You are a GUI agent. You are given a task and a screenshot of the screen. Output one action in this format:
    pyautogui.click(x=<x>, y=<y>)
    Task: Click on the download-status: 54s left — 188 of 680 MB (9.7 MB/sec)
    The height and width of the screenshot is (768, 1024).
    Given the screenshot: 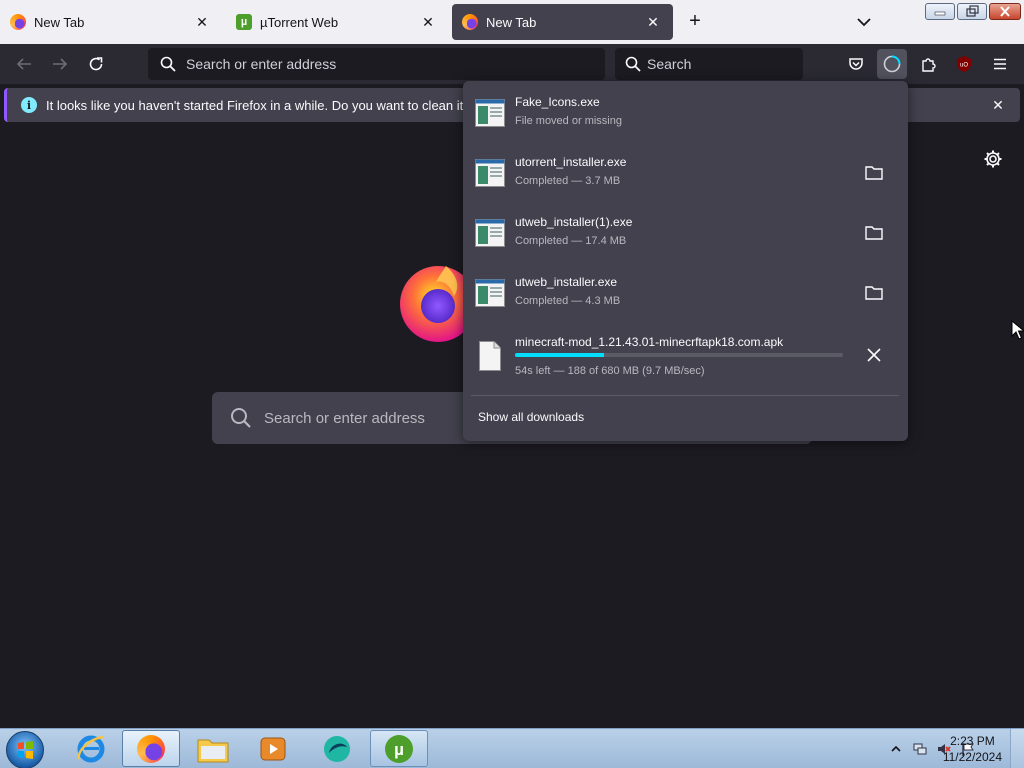 What is the action you would take?
    pyautogui.click(x=610, y=371)
    